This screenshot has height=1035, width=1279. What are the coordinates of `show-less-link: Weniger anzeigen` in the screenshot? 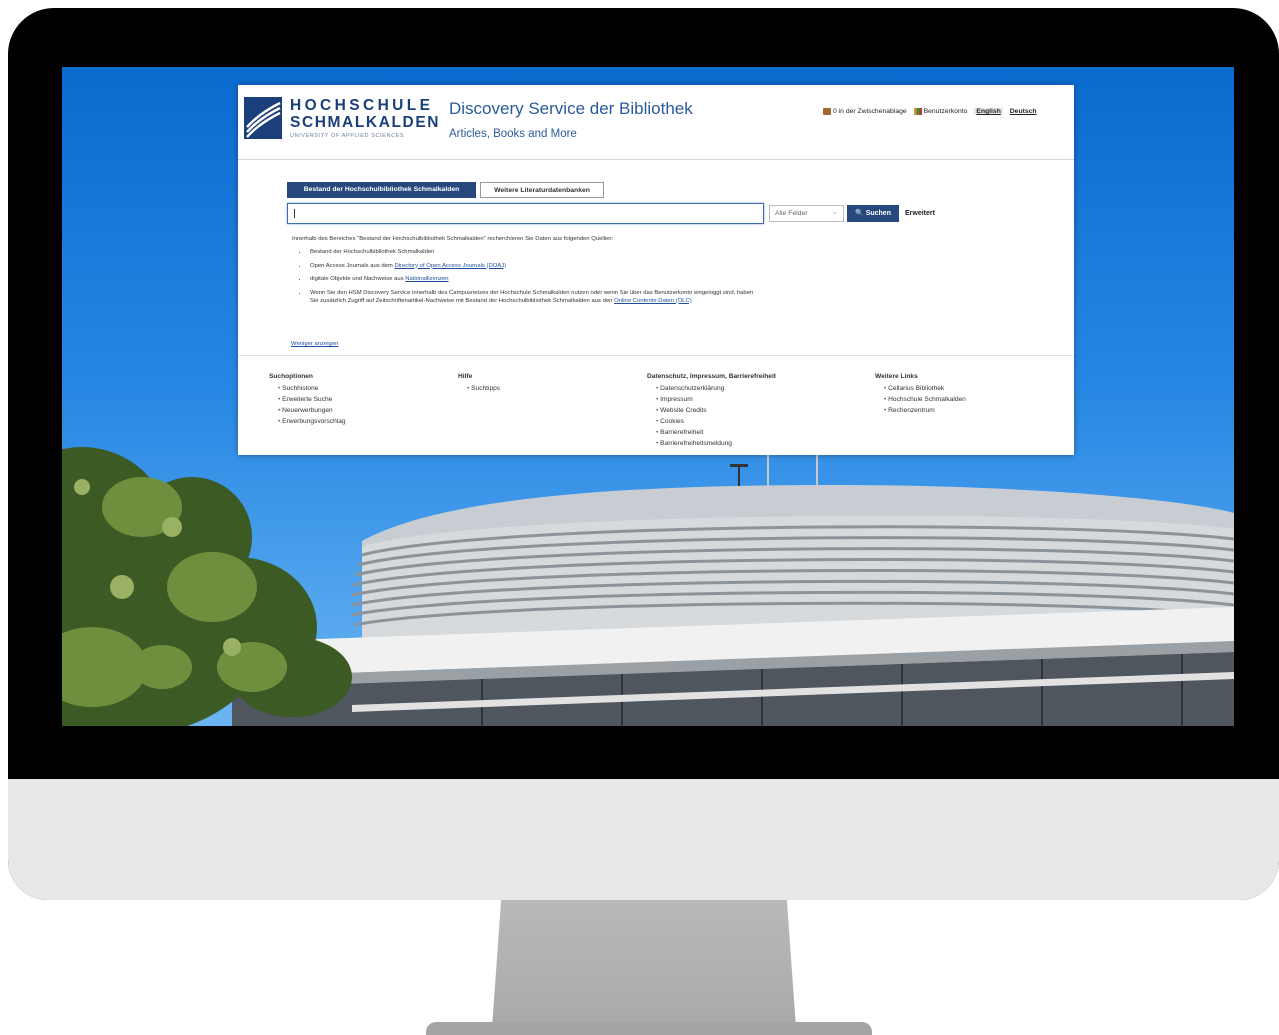 It's located at (314, 344).